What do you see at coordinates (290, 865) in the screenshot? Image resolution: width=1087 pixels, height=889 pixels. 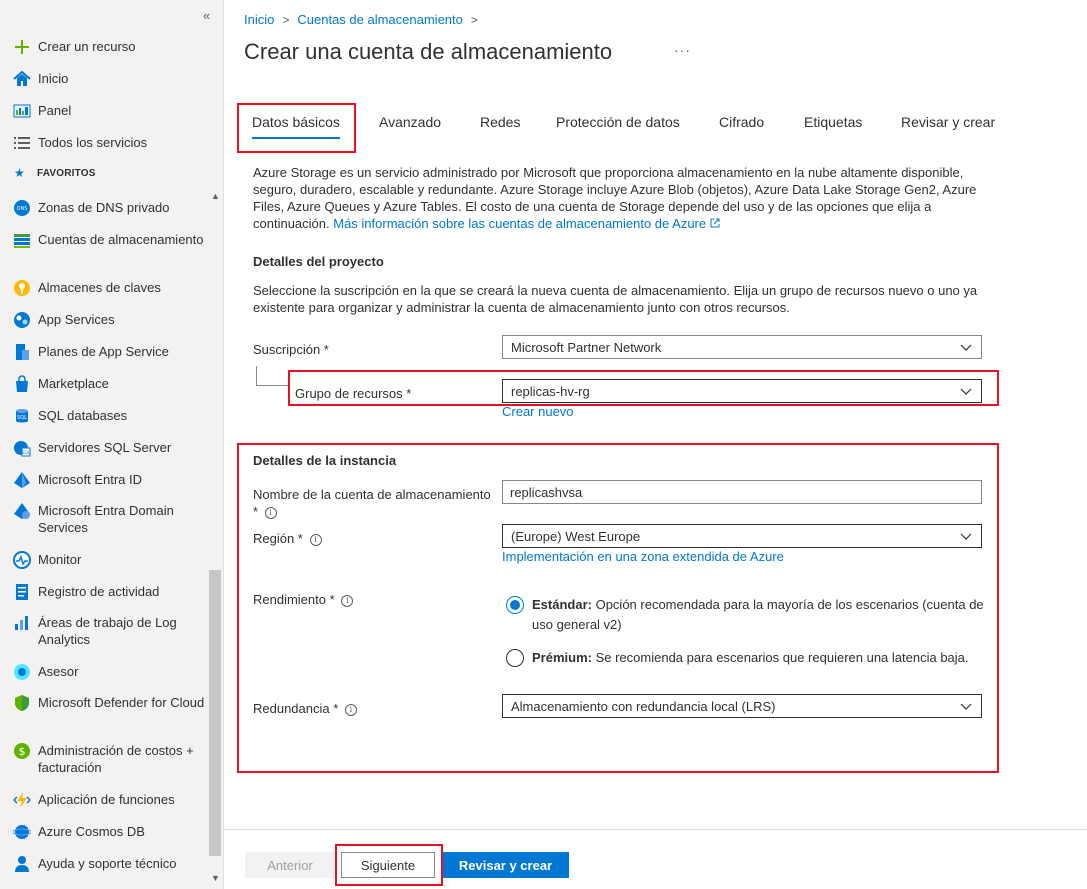 I see `previous-button: Anterior` at bounding box center [290, 865].